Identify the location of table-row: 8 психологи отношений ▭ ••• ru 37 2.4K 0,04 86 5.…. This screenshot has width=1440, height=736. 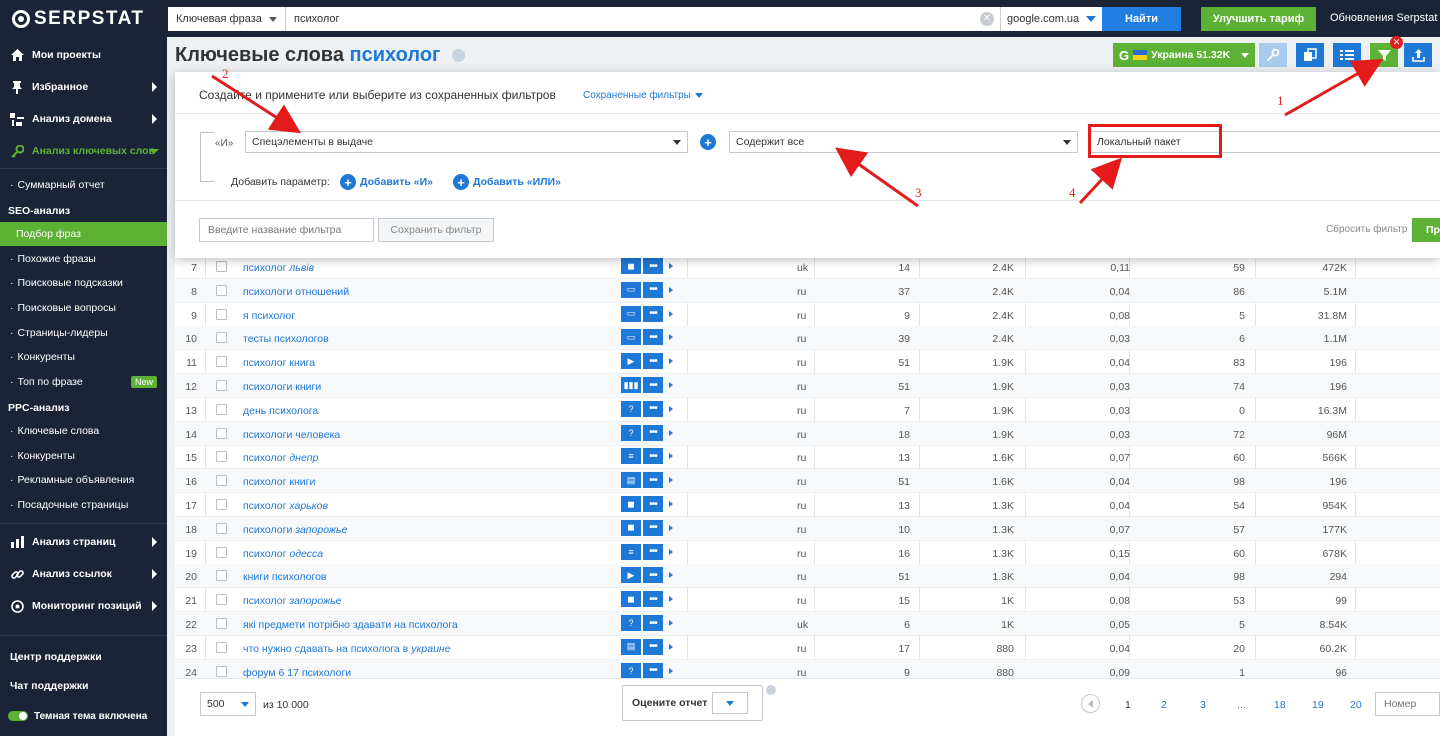
(807, 290).